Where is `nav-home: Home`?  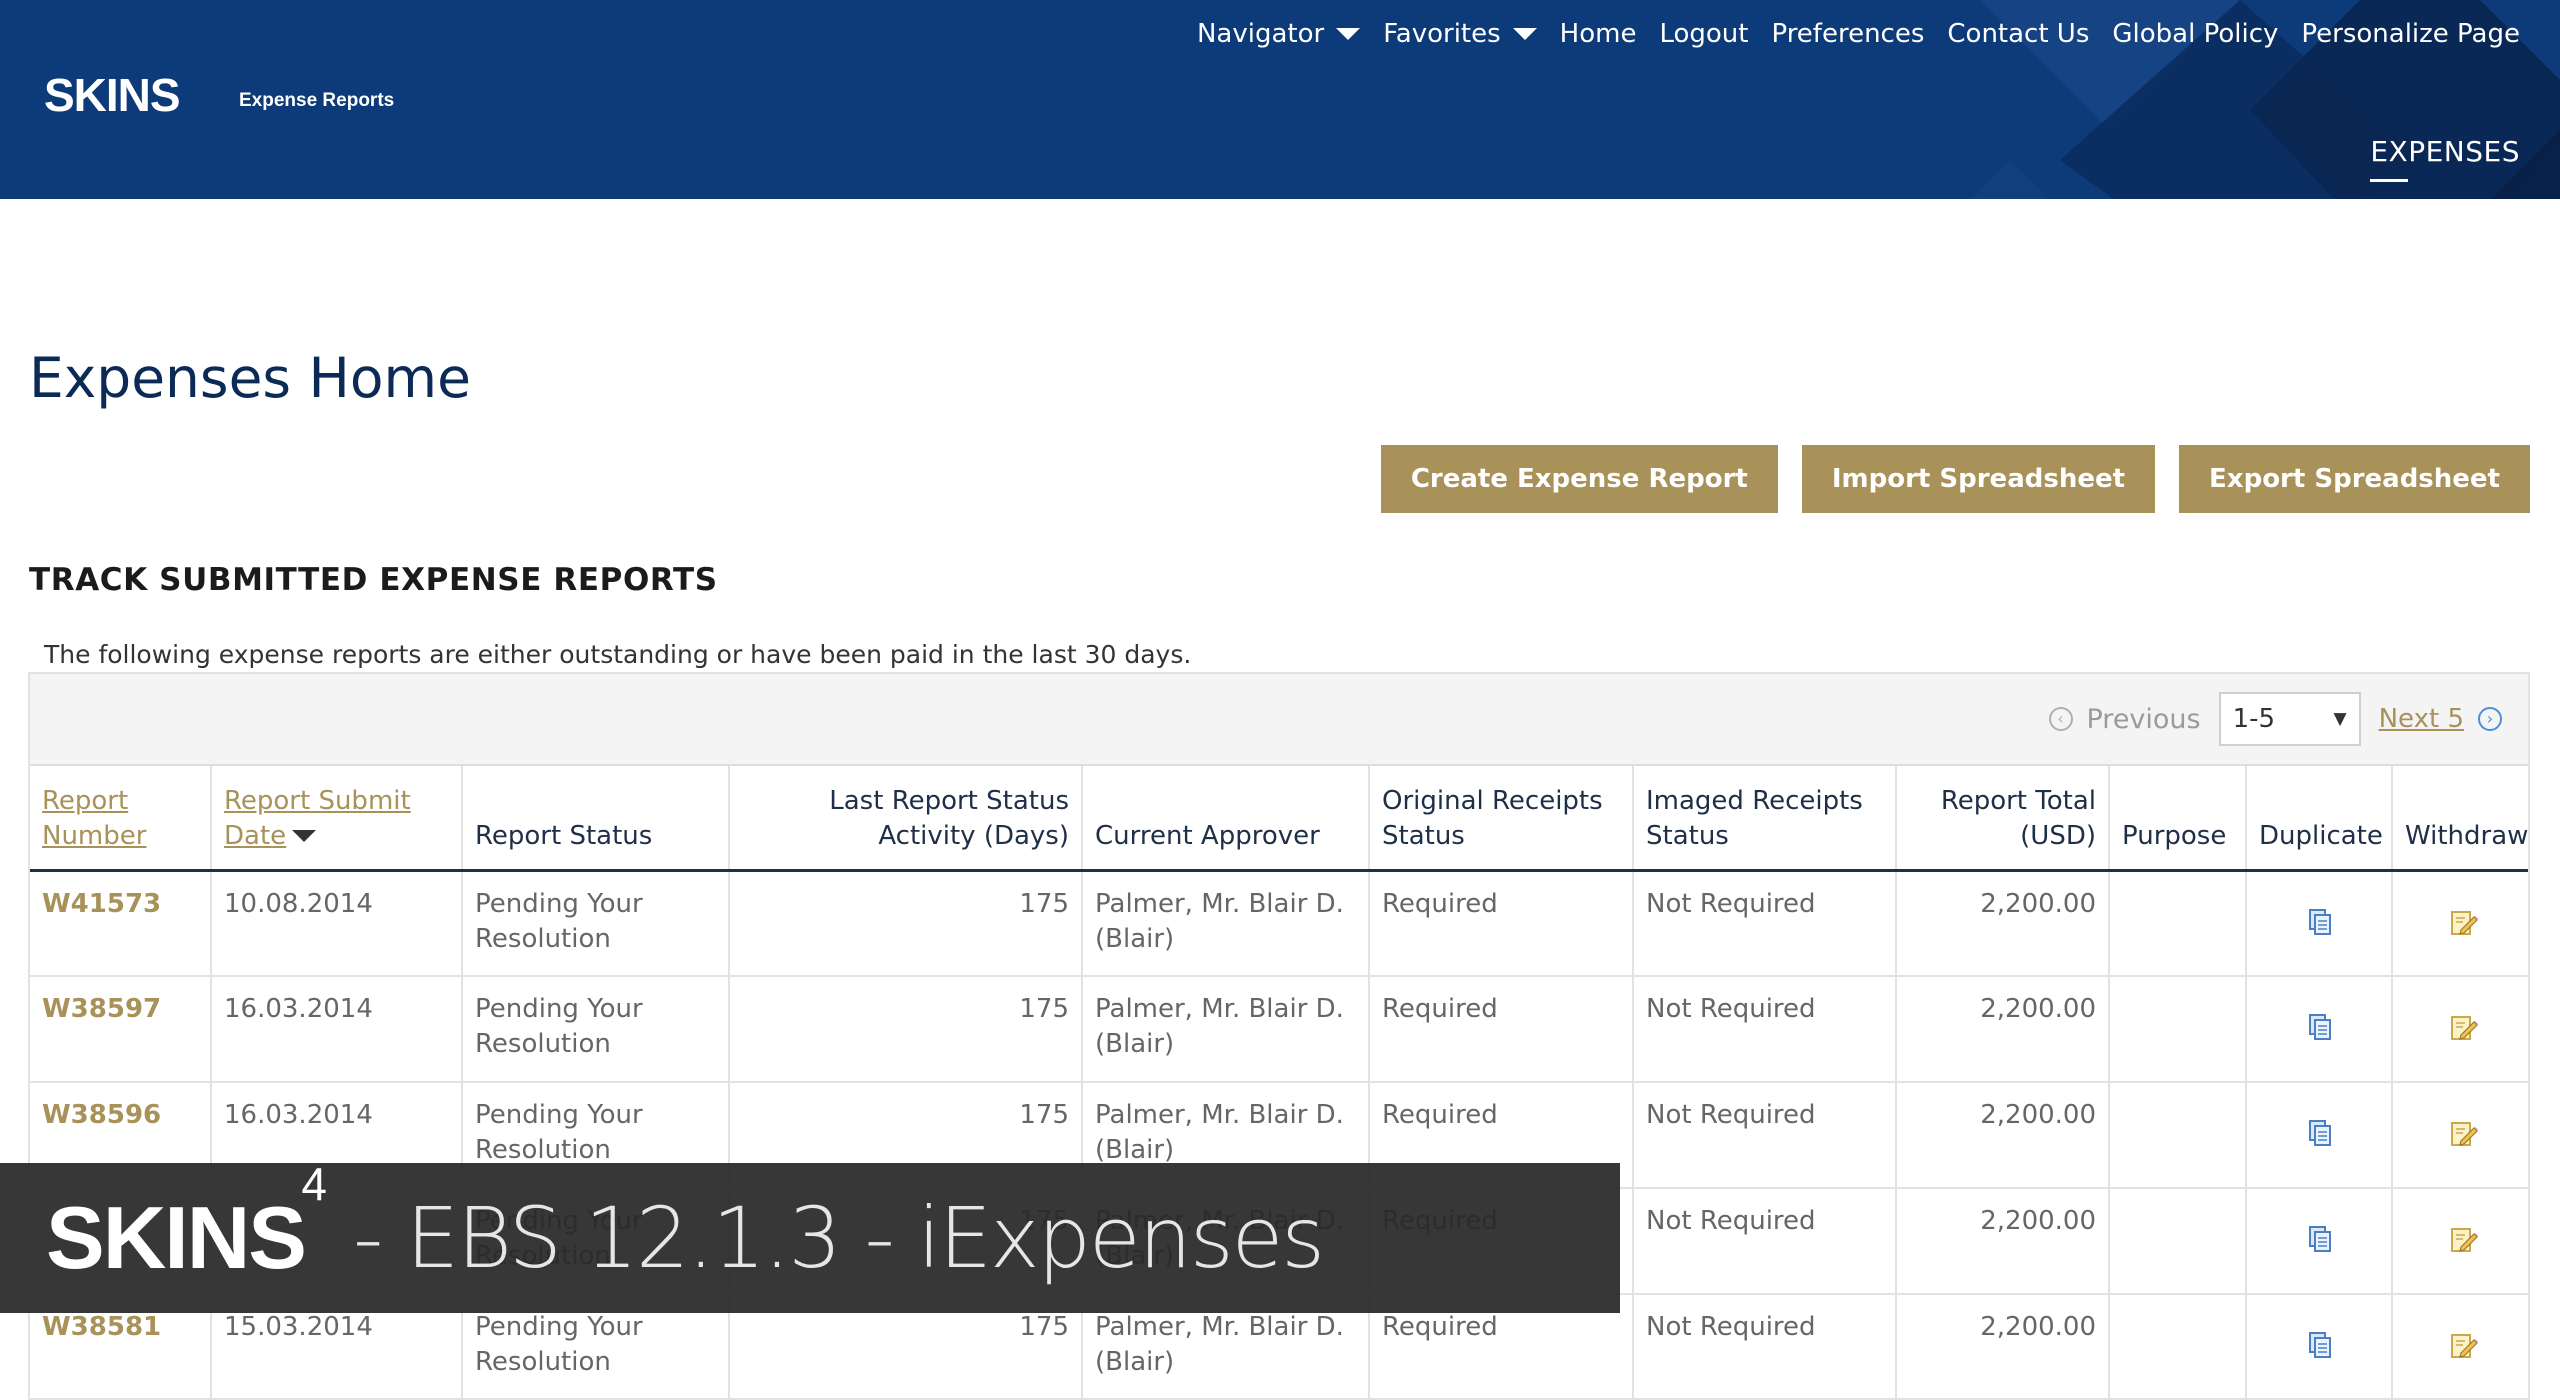 nav-home: Home is located at coordinates (1598, 34).